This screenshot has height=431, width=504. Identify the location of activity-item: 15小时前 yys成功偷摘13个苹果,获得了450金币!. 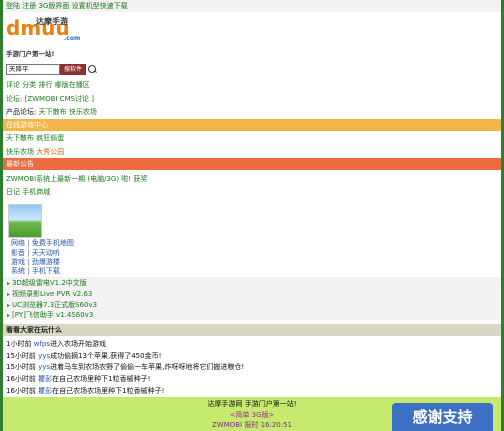
(83, 356).